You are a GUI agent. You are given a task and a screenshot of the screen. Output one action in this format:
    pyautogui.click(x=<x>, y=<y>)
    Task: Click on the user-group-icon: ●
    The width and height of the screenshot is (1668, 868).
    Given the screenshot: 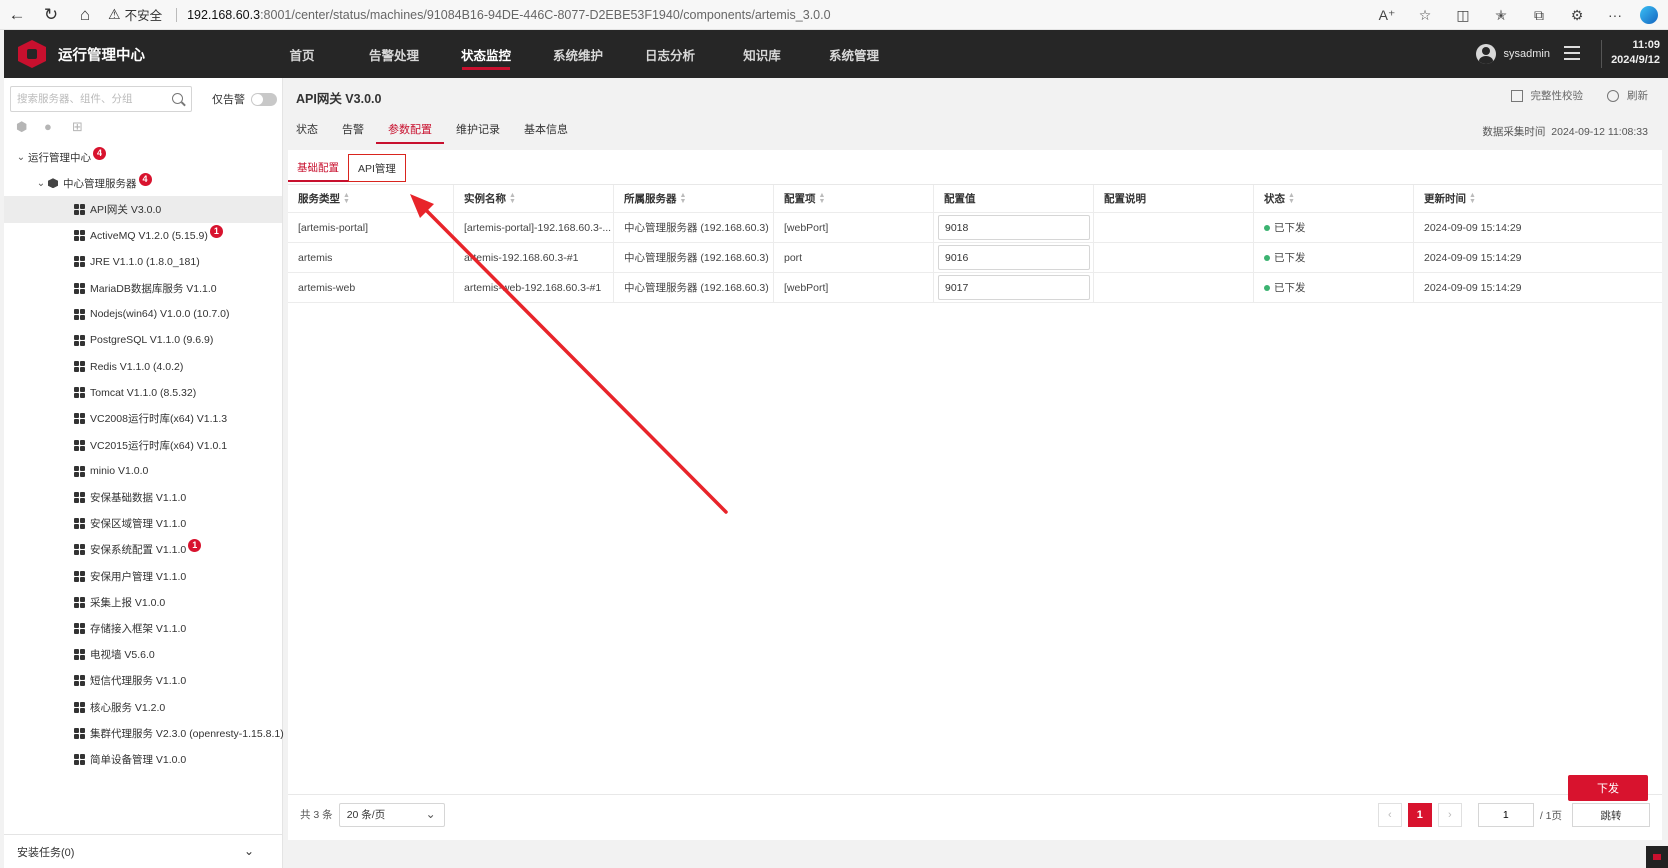 What is the action you would take?
    pyautogui.click(x=51, y=127)
    